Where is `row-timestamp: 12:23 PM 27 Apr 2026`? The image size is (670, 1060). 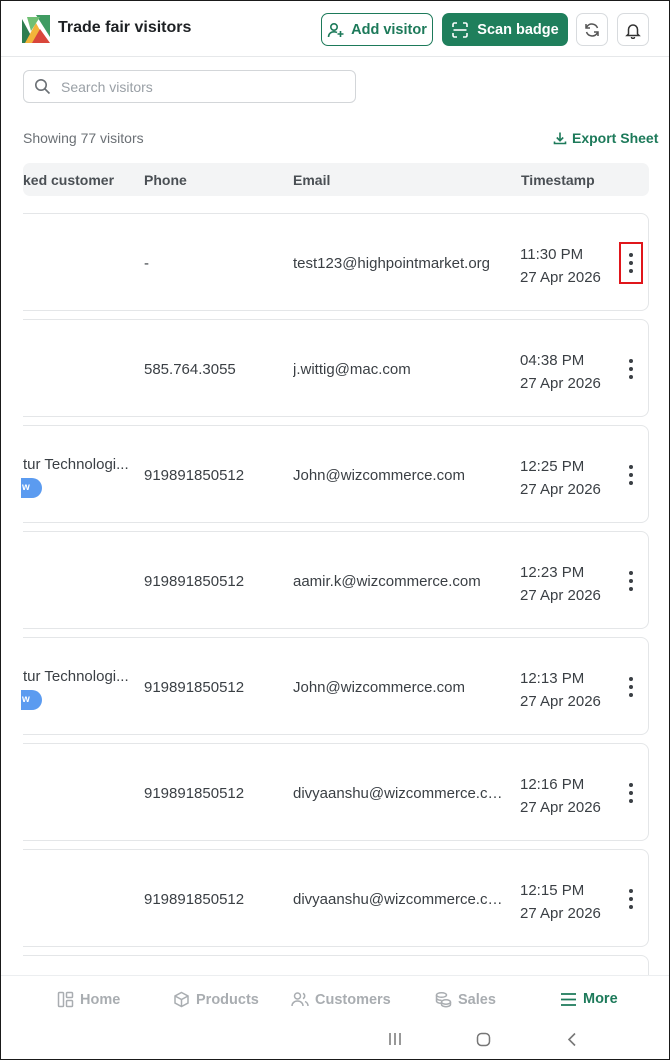 row-timestamp: 12:23 PM 27 Apr 2026 is located at coordinates (560, 584).